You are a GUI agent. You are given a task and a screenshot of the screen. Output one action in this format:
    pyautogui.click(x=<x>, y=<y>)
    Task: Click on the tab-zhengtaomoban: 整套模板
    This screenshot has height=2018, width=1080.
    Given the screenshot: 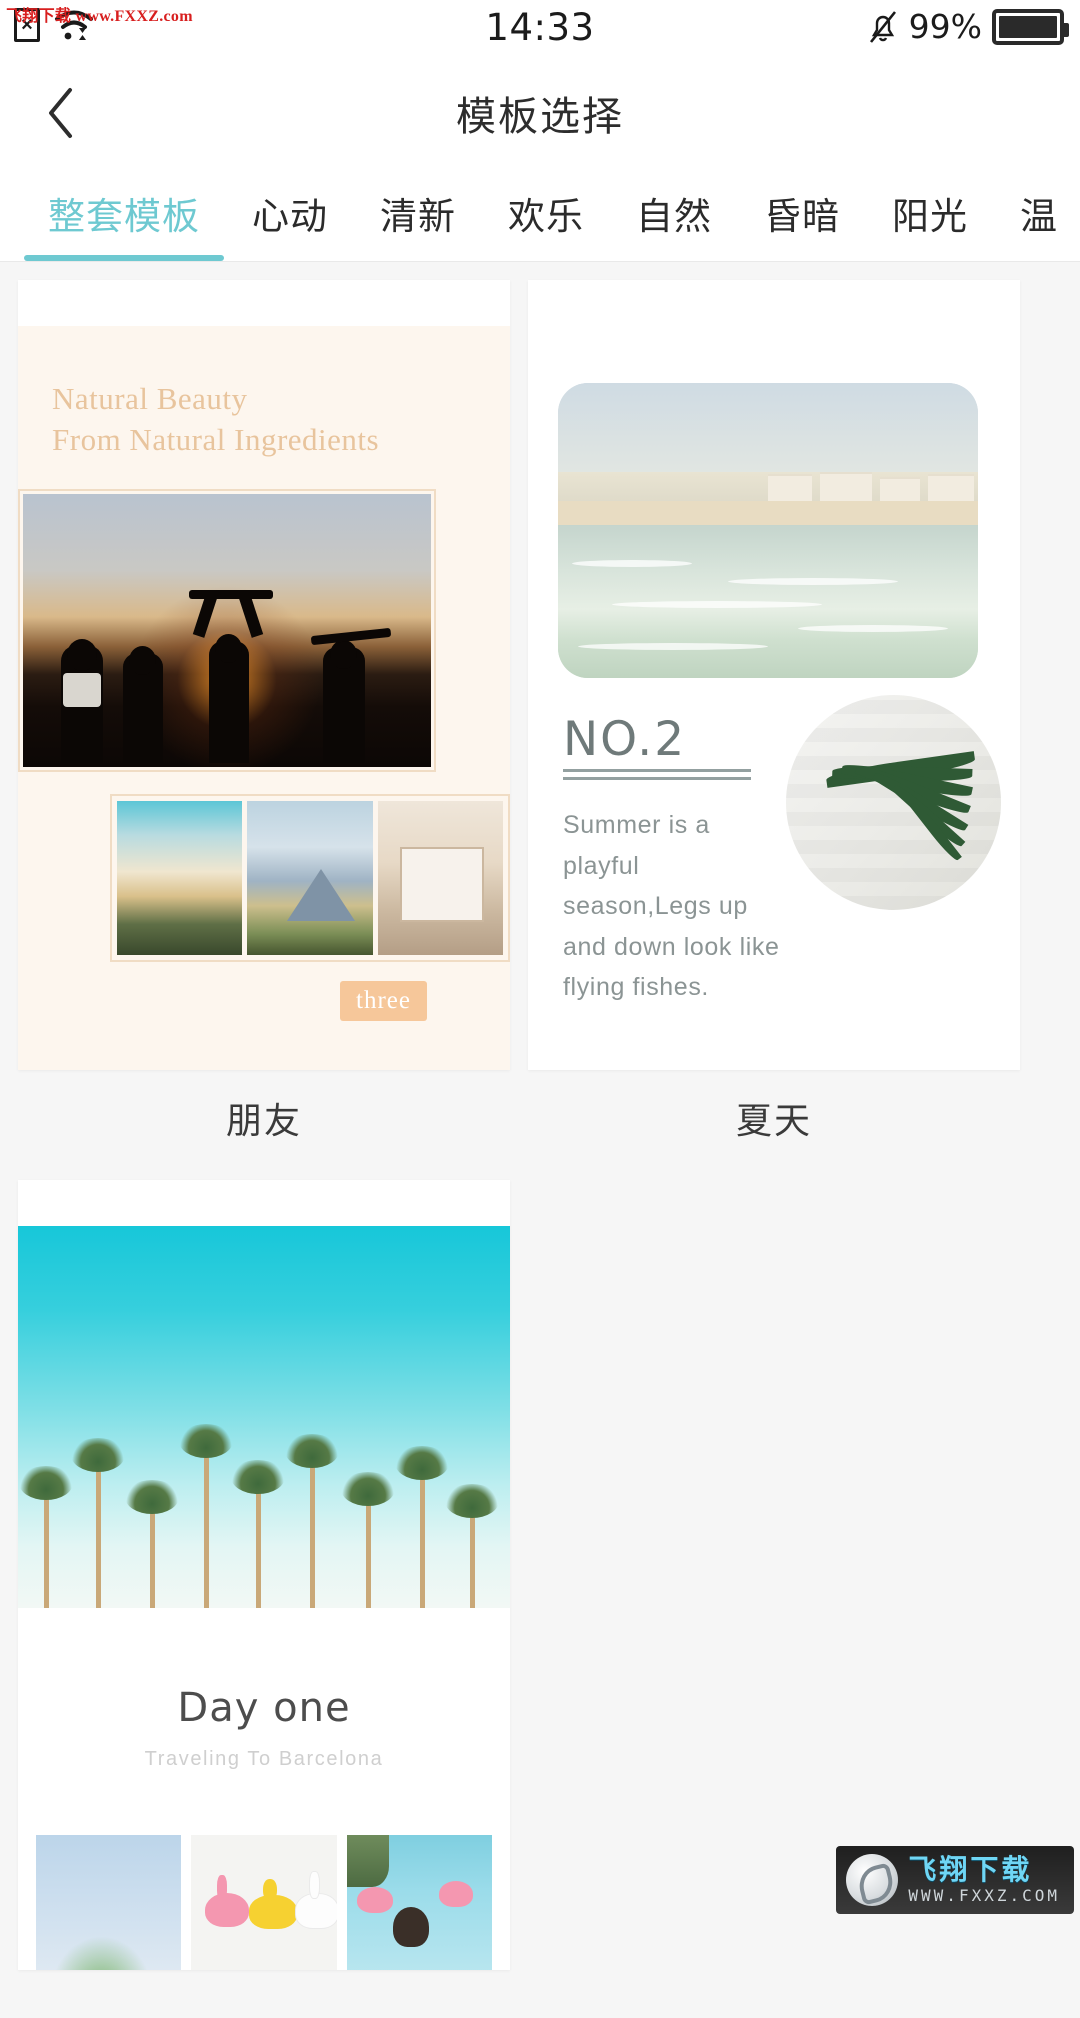 What is the action you would take?
    pyautogui.click(x=124, y=213)
    